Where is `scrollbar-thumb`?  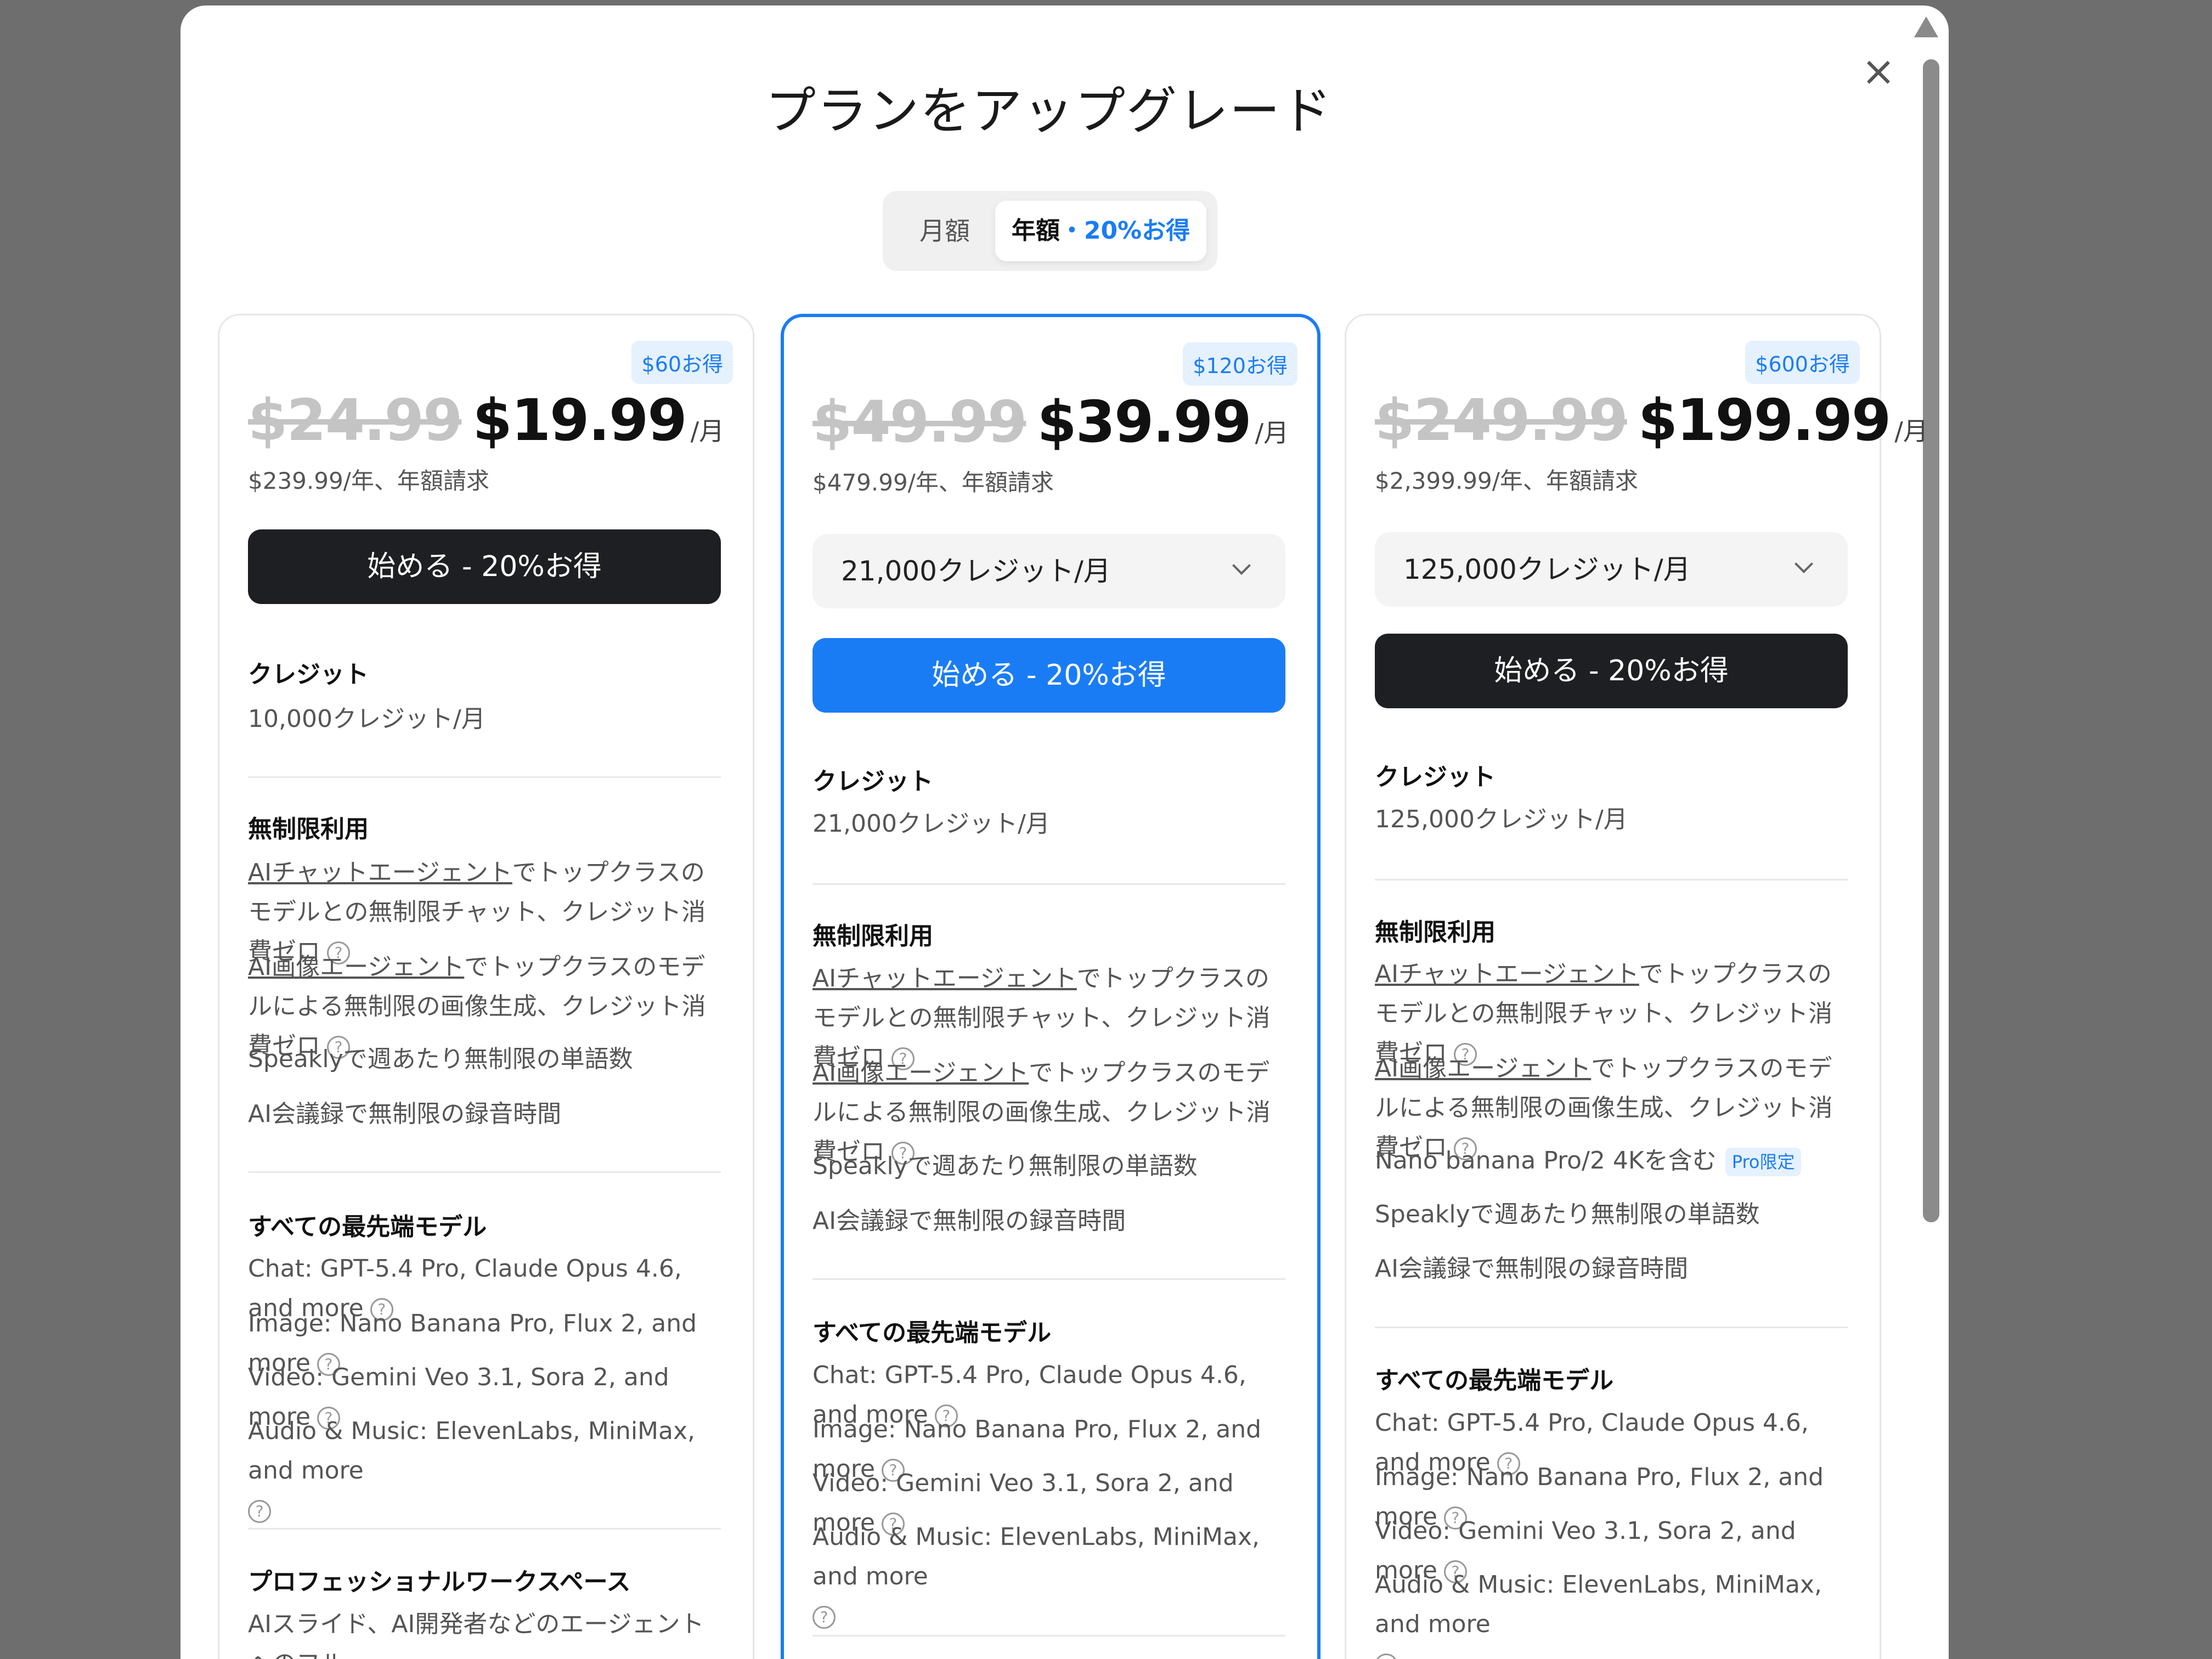
scrollbar-thumb is located at coordinates (1931, 641).